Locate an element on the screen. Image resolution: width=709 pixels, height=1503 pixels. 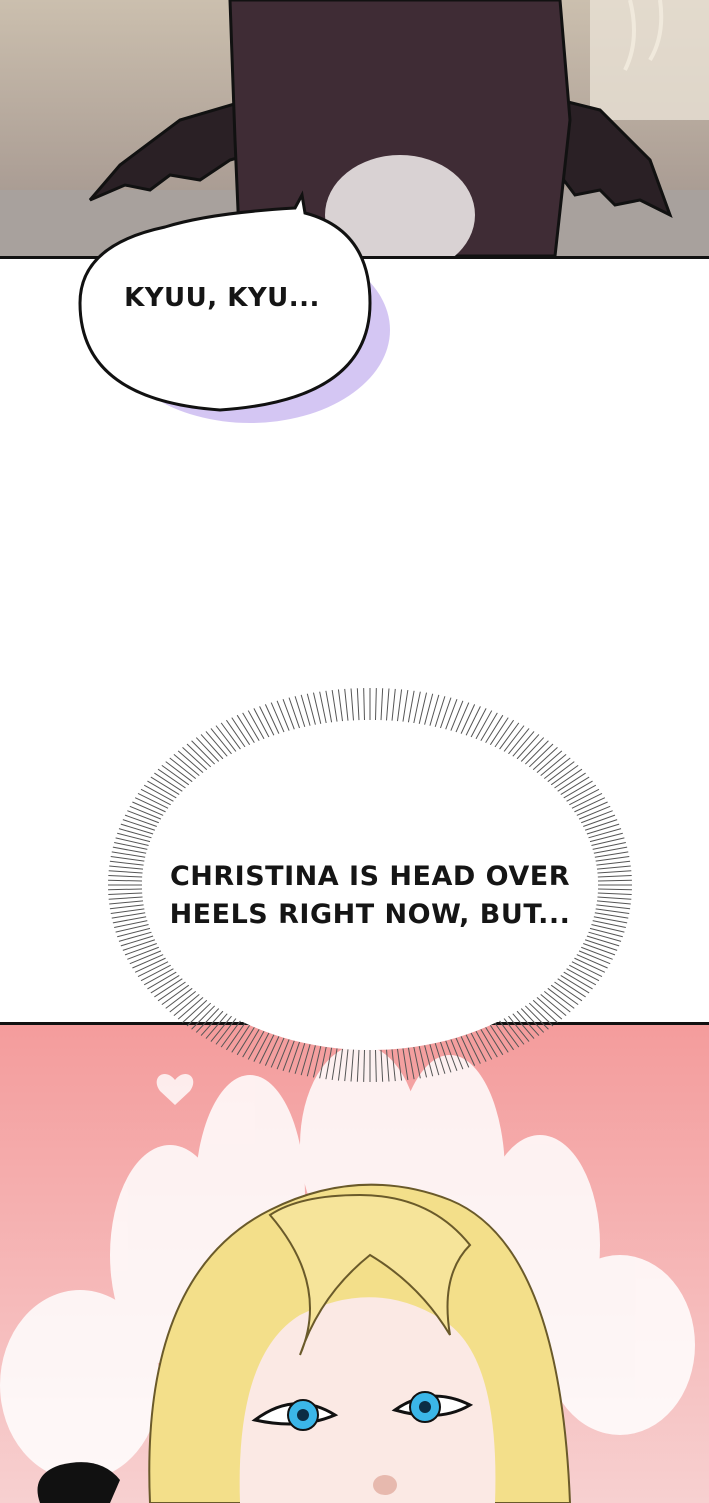
window-light is located at coordinates (649, 60).